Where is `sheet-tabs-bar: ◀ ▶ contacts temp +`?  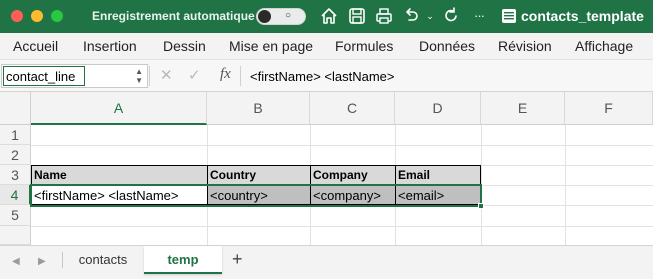 sheet-tabs-bar: ◀ ▶ contacts temp + is located at coordinates (326, 262).